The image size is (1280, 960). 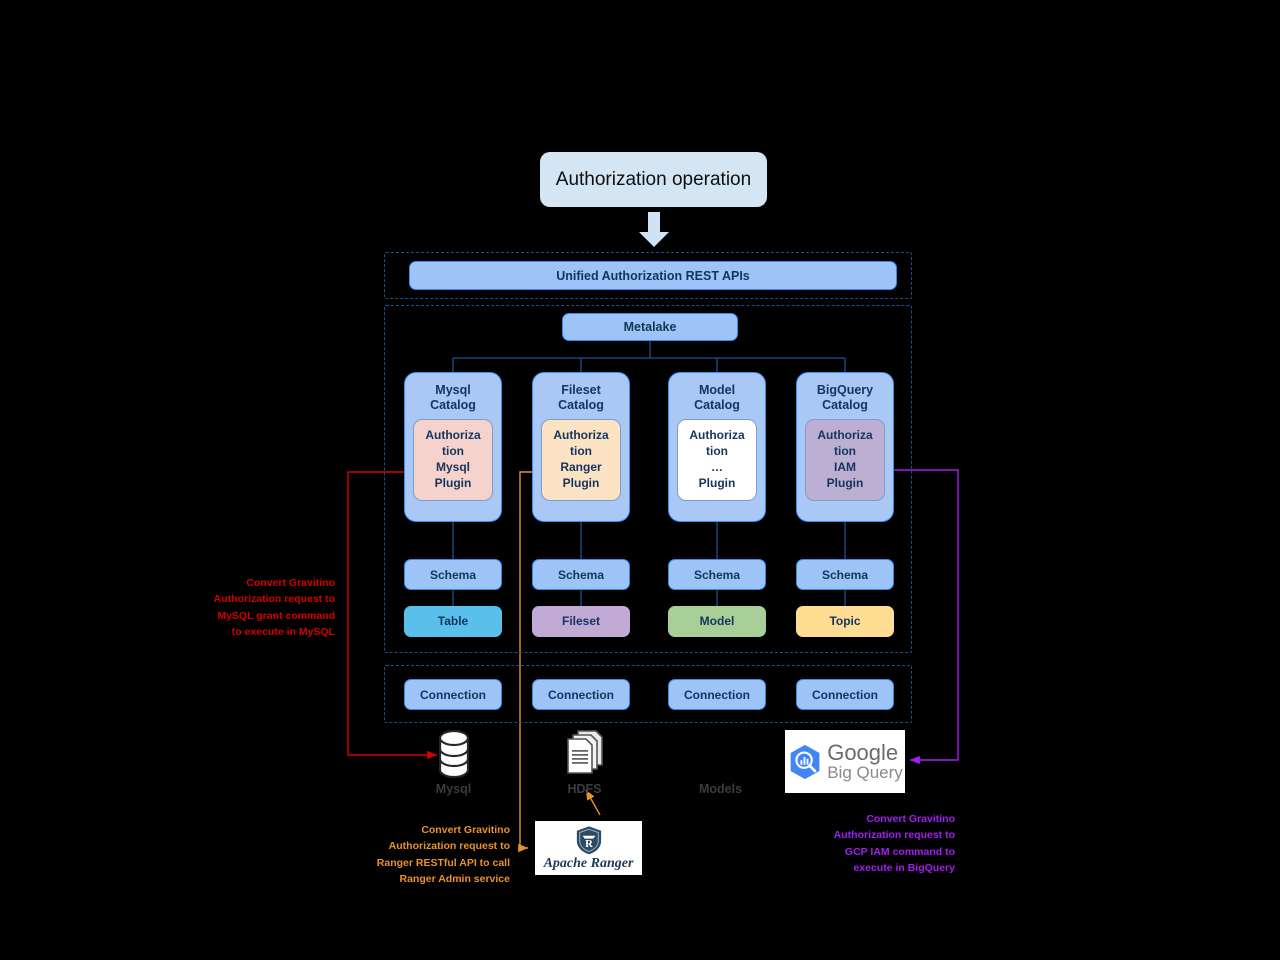 What do you see at coordinates (717, 694) in the screenshot?
I see `connection-node-2: Connection` at bounding box center [717, 694].